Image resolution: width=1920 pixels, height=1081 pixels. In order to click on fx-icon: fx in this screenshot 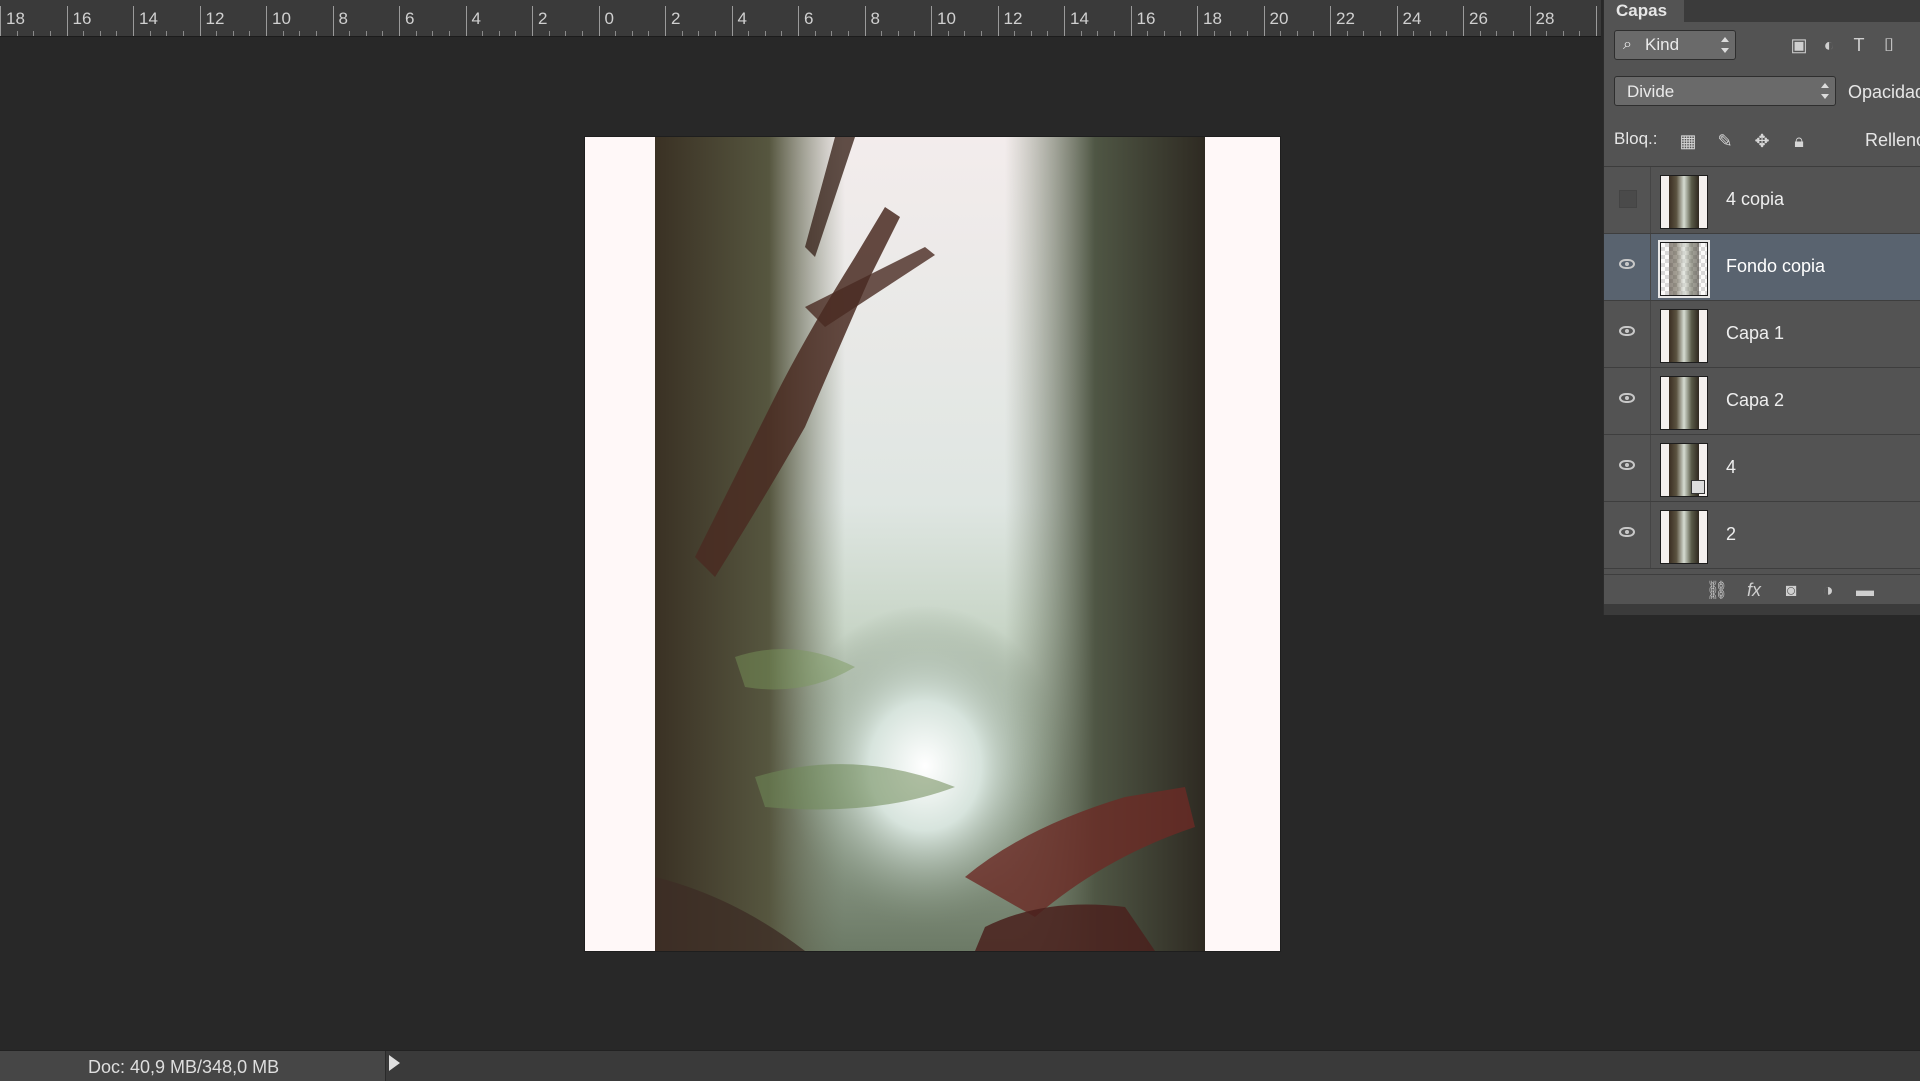, I will do `click(1754, 590)`.